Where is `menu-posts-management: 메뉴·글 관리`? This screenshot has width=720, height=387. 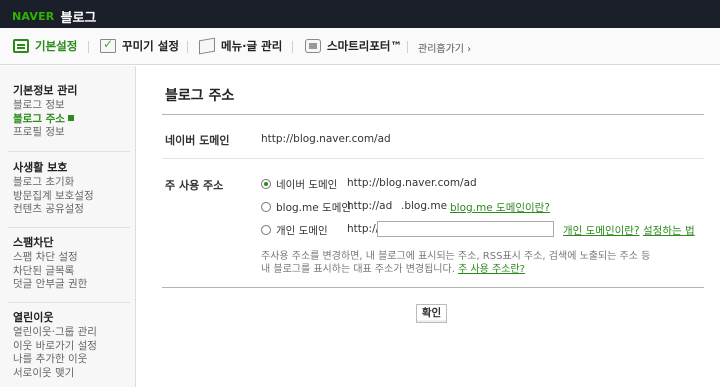
menu-posts-management: 메뉴·글 관리 is located at coordinates (241, 46).